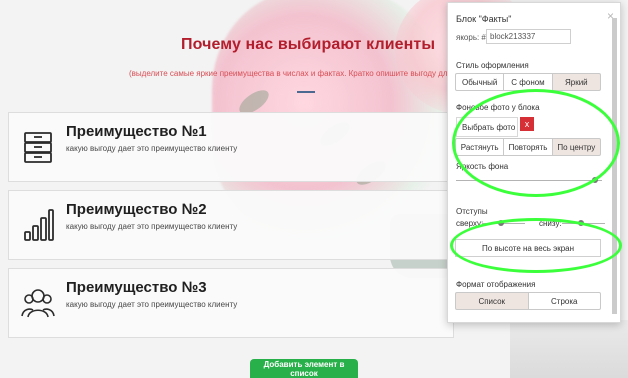  What do you see at coordinates (528, 36) in the screenshot?
I see `anchor-input` at bounding box center [528, 36].